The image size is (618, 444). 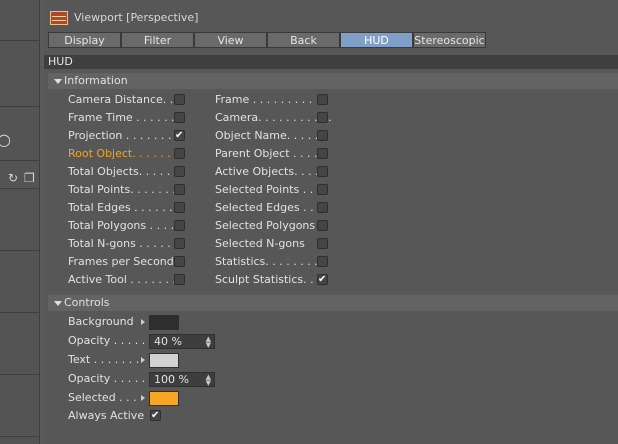 I want to click on frame-checkbox, so click(x=322, y=99).